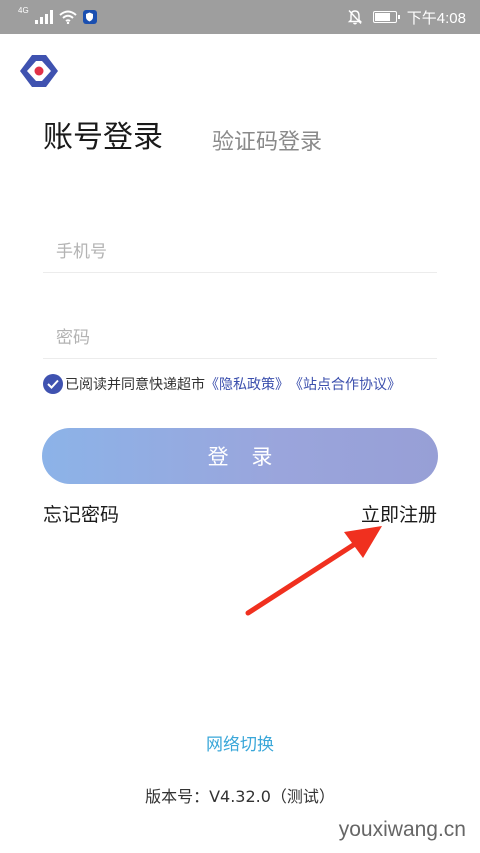 The height and width of the screenshot is (853, 480). I want to click on clock: 下午4:08, so click(436, 18).